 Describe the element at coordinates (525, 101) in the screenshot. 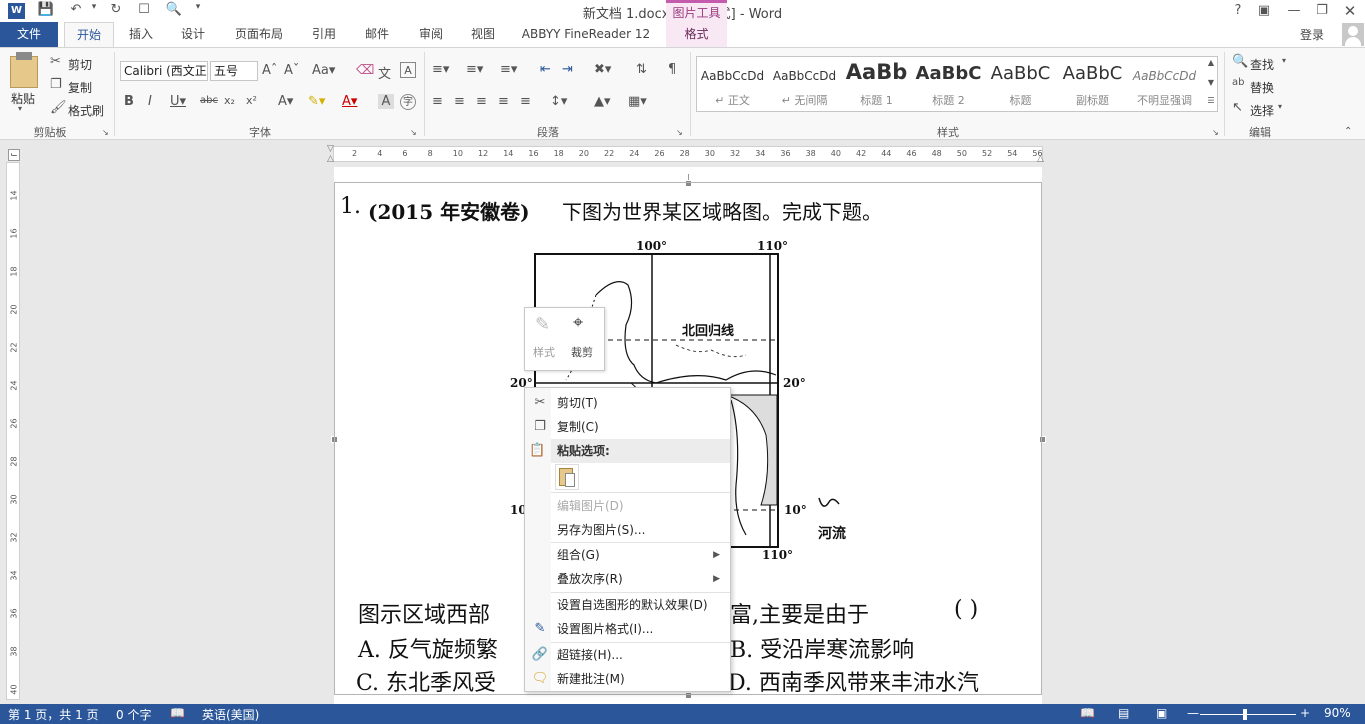

I see `distributed-icon: ≡` at that location.